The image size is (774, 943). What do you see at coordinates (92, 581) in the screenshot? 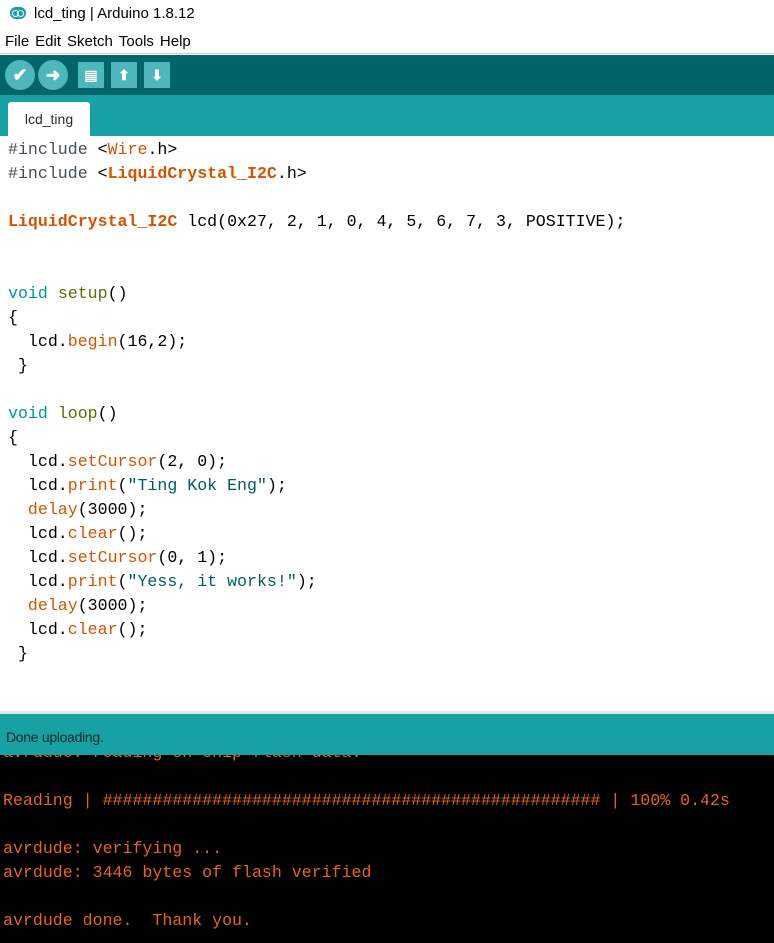
I see `code-token: print` at bounding box center [92, 581].